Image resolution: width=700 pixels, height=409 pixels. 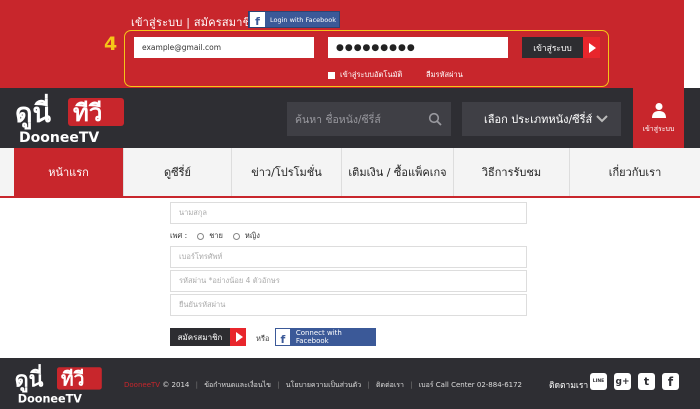 I want to click on nav-item-how-to-watch: วิธีการรับชม, so click(x=512, y=172).